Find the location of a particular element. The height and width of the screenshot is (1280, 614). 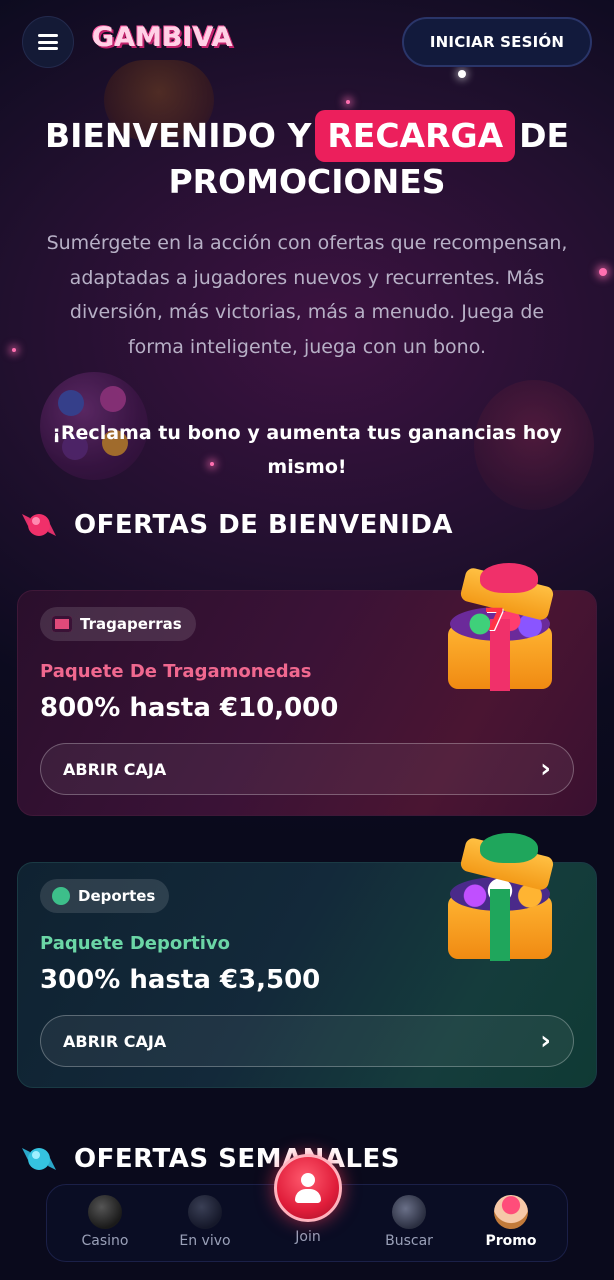

nav-label-join: Join is located at coordinates (308, 1237).